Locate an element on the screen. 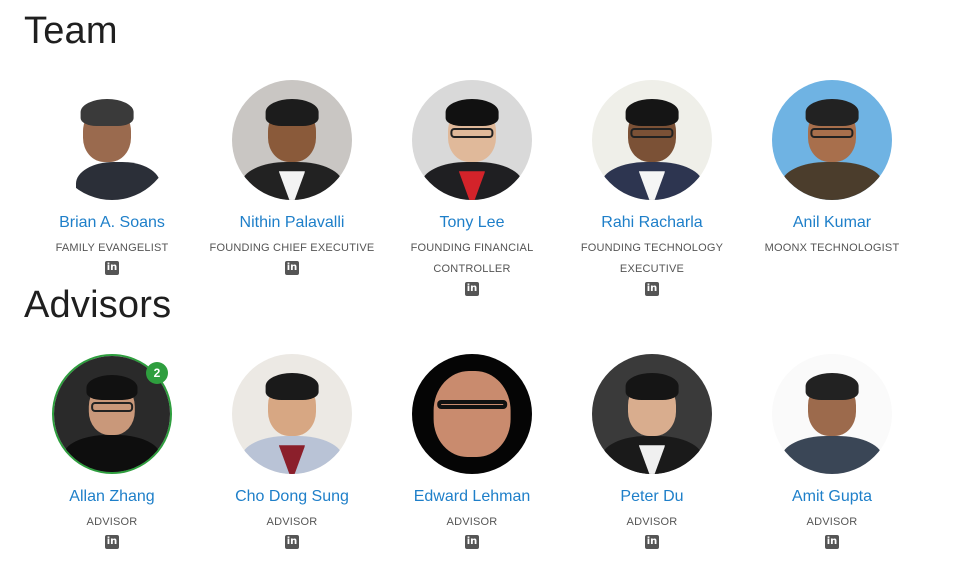 The width and height of the screenshot is (969, 562). member-role: FOUNDING CHIEF EXECUTIVE is located at coordinates (292, 248).